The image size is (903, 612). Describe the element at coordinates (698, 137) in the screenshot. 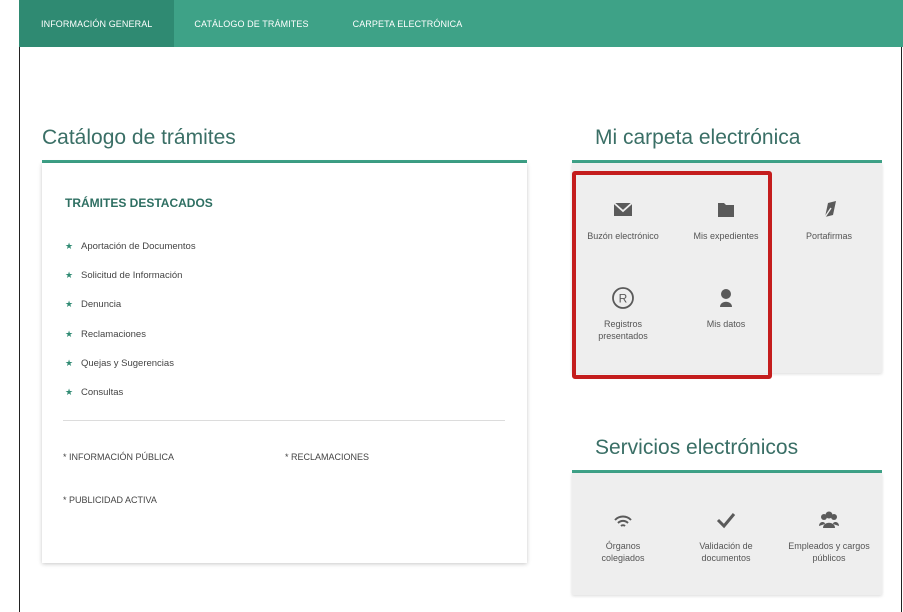

I see `electronic-folder-title: Mi carpeta electrónica` at that location.